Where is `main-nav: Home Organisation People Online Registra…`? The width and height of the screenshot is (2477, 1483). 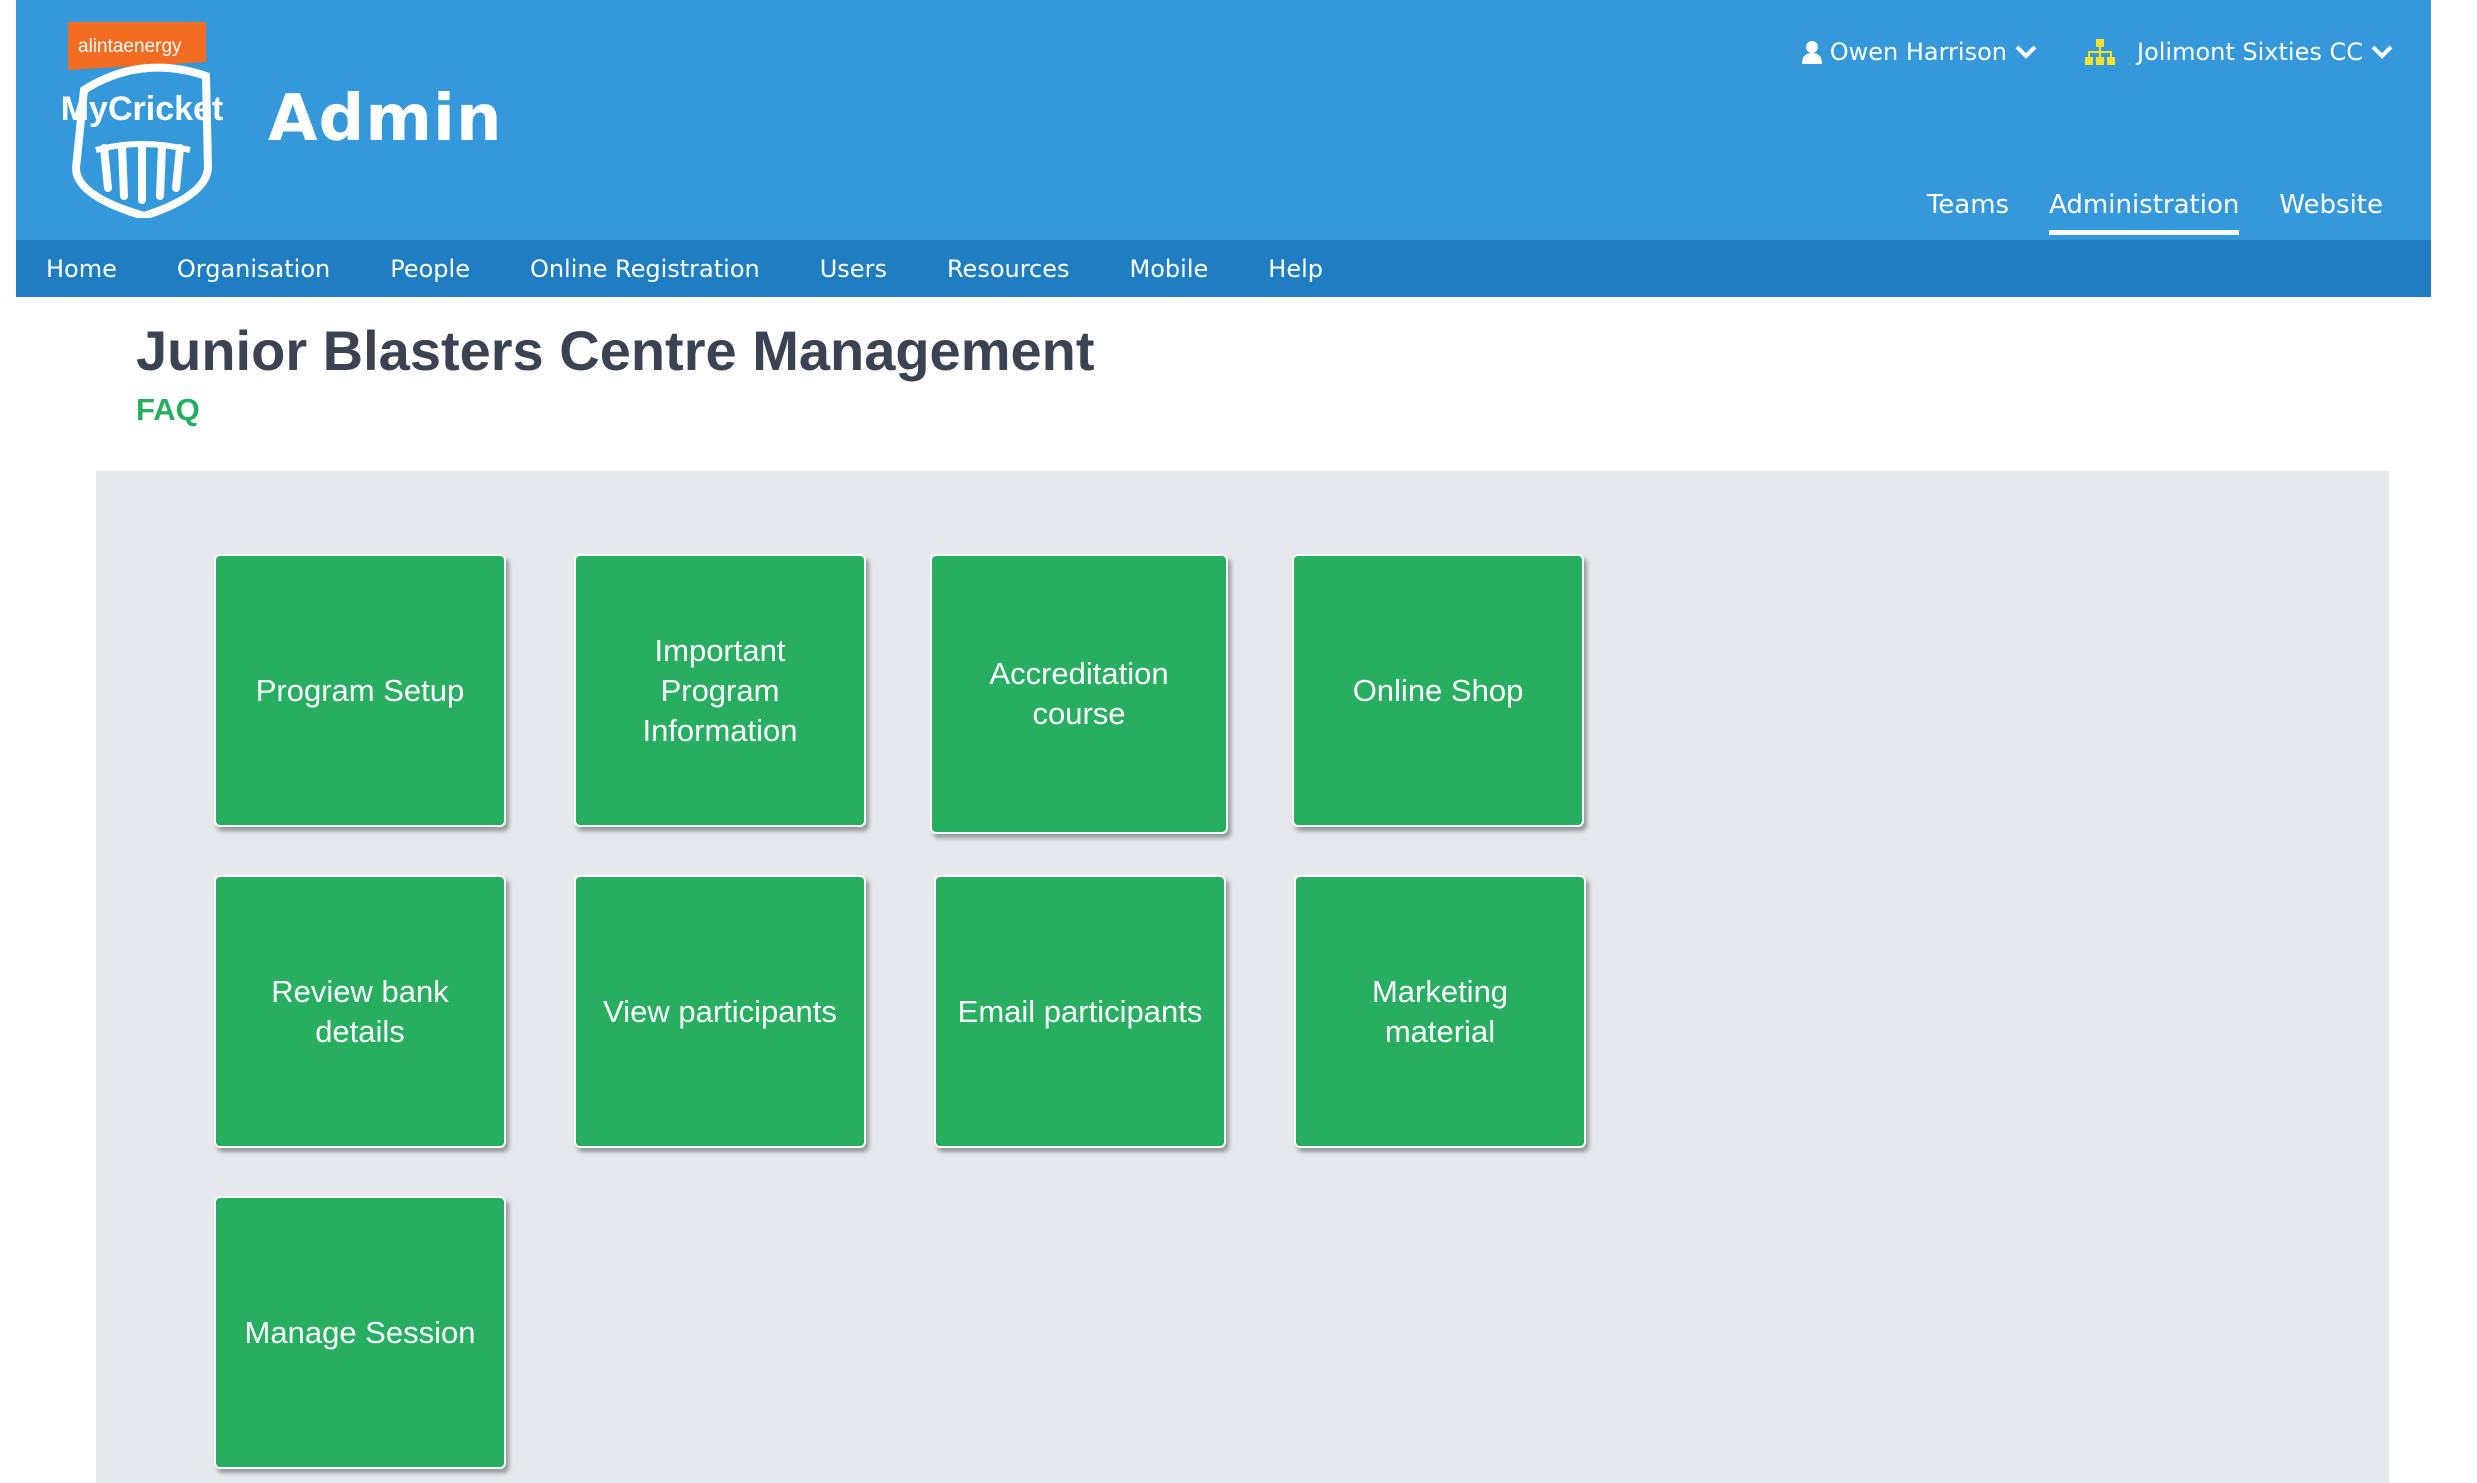
main-nav: Home Organisation People Online Registra… is located at coordinates (1223, 268).